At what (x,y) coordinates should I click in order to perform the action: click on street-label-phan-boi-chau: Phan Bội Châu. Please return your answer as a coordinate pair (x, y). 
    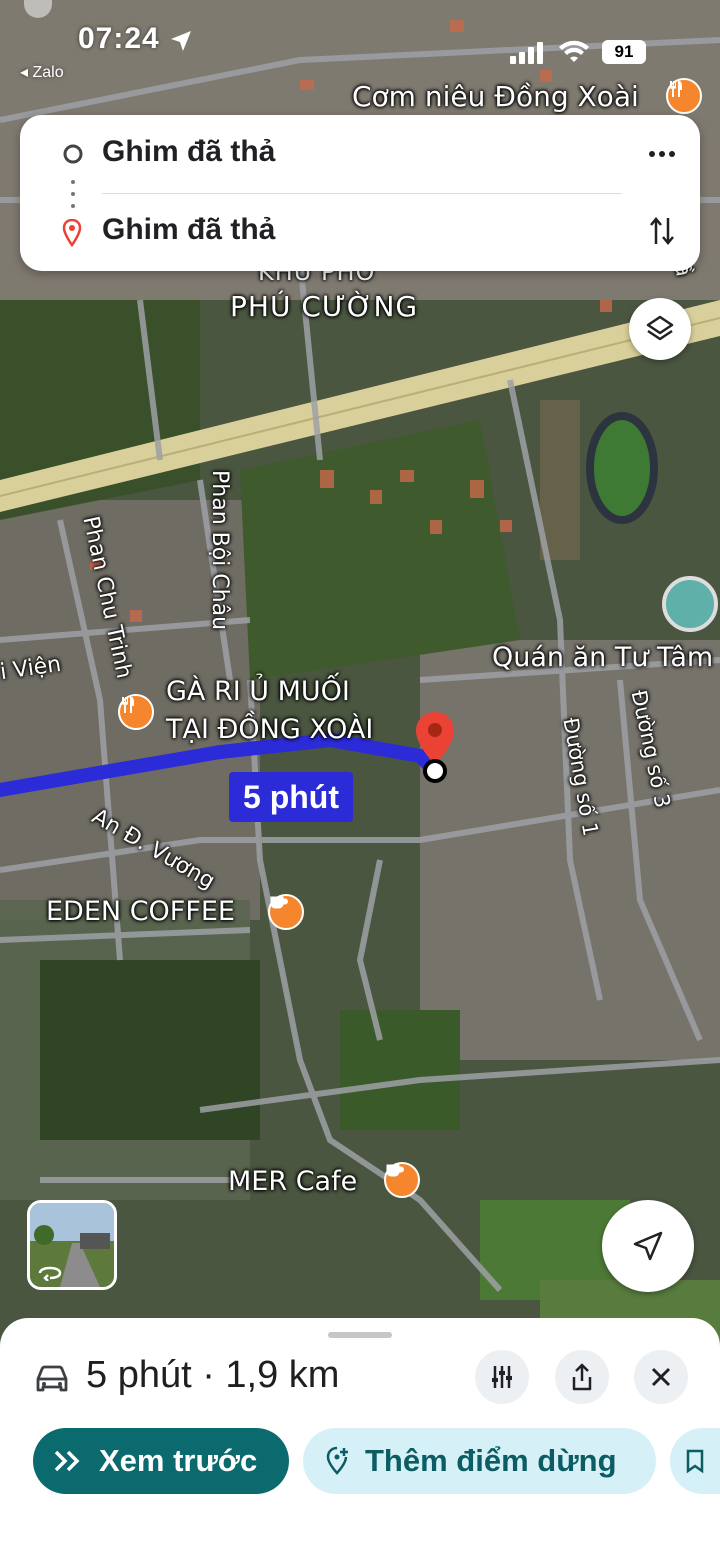
    Looking at the image, I should click on (219, 550).